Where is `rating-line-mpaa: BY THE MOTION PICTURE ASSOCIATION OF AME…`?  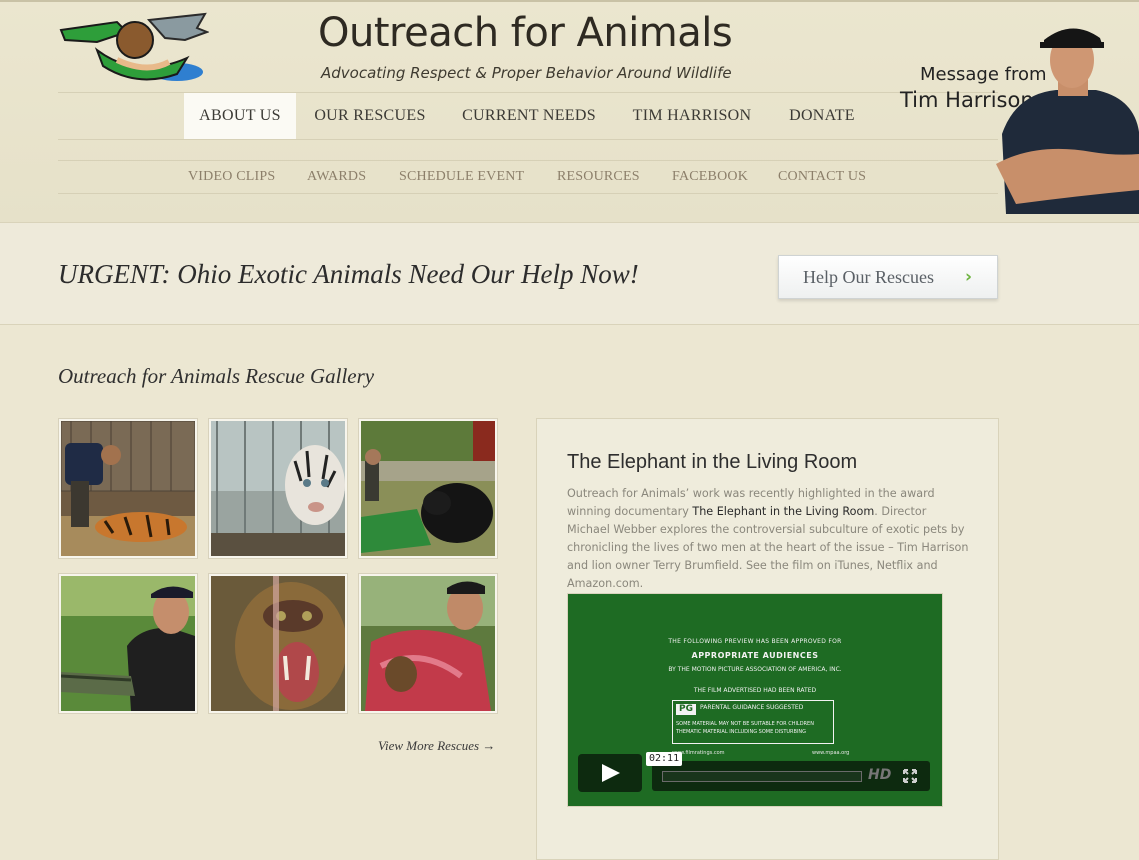
rating-line-mpaa: BY THE MOTION PICTURE ASSOCIATION OF AME… is located at coordinates (755, 669).